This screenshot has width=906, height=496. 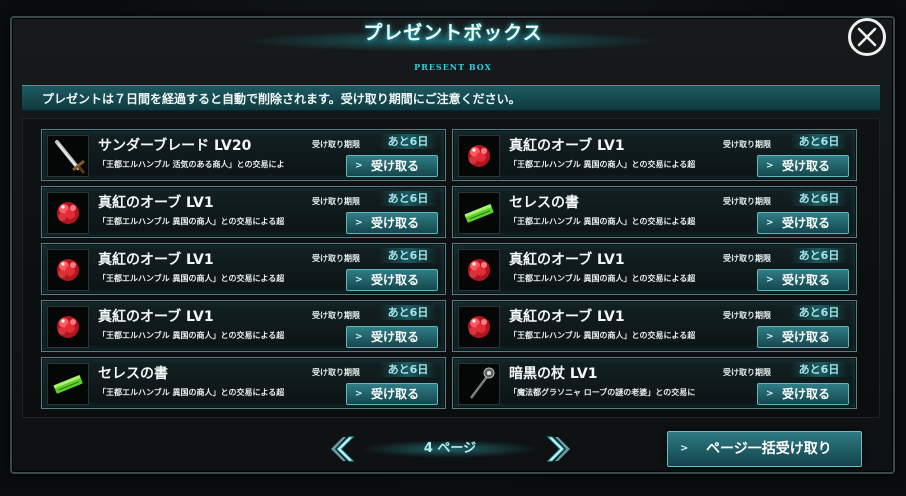 I want to click on close-button, so click(x=867, y=37).